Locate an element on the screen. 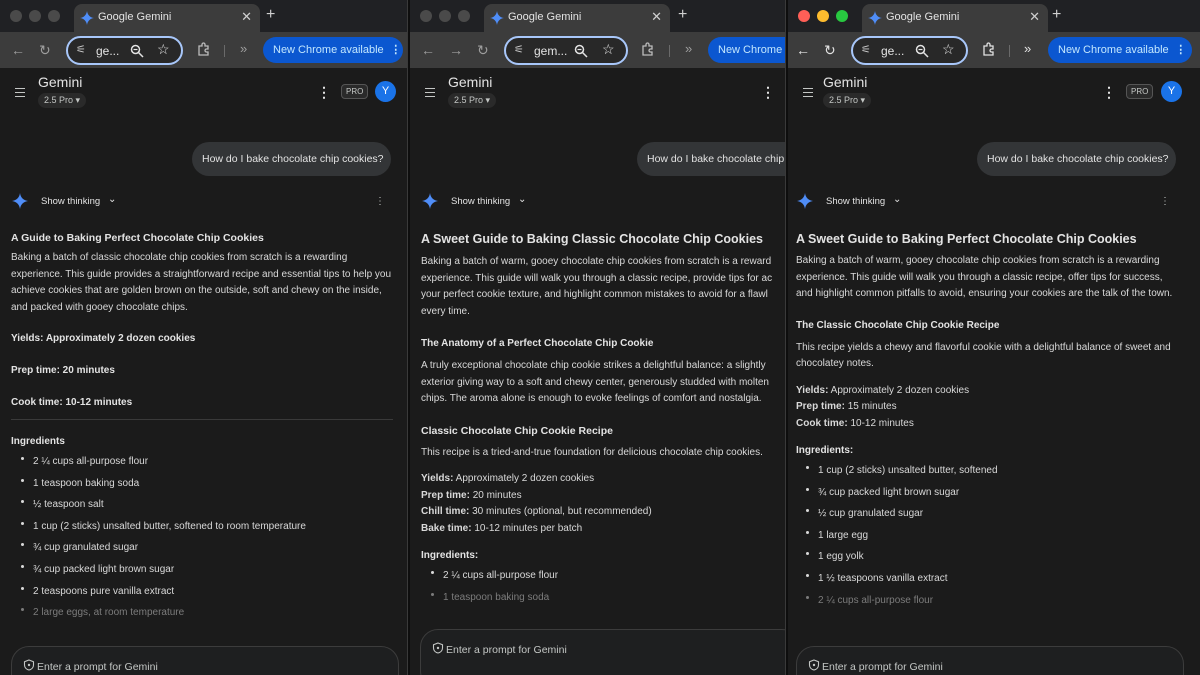 The height and width of the screenshot is (675, 1200). shield-icon is located at coordinates (814, 665).